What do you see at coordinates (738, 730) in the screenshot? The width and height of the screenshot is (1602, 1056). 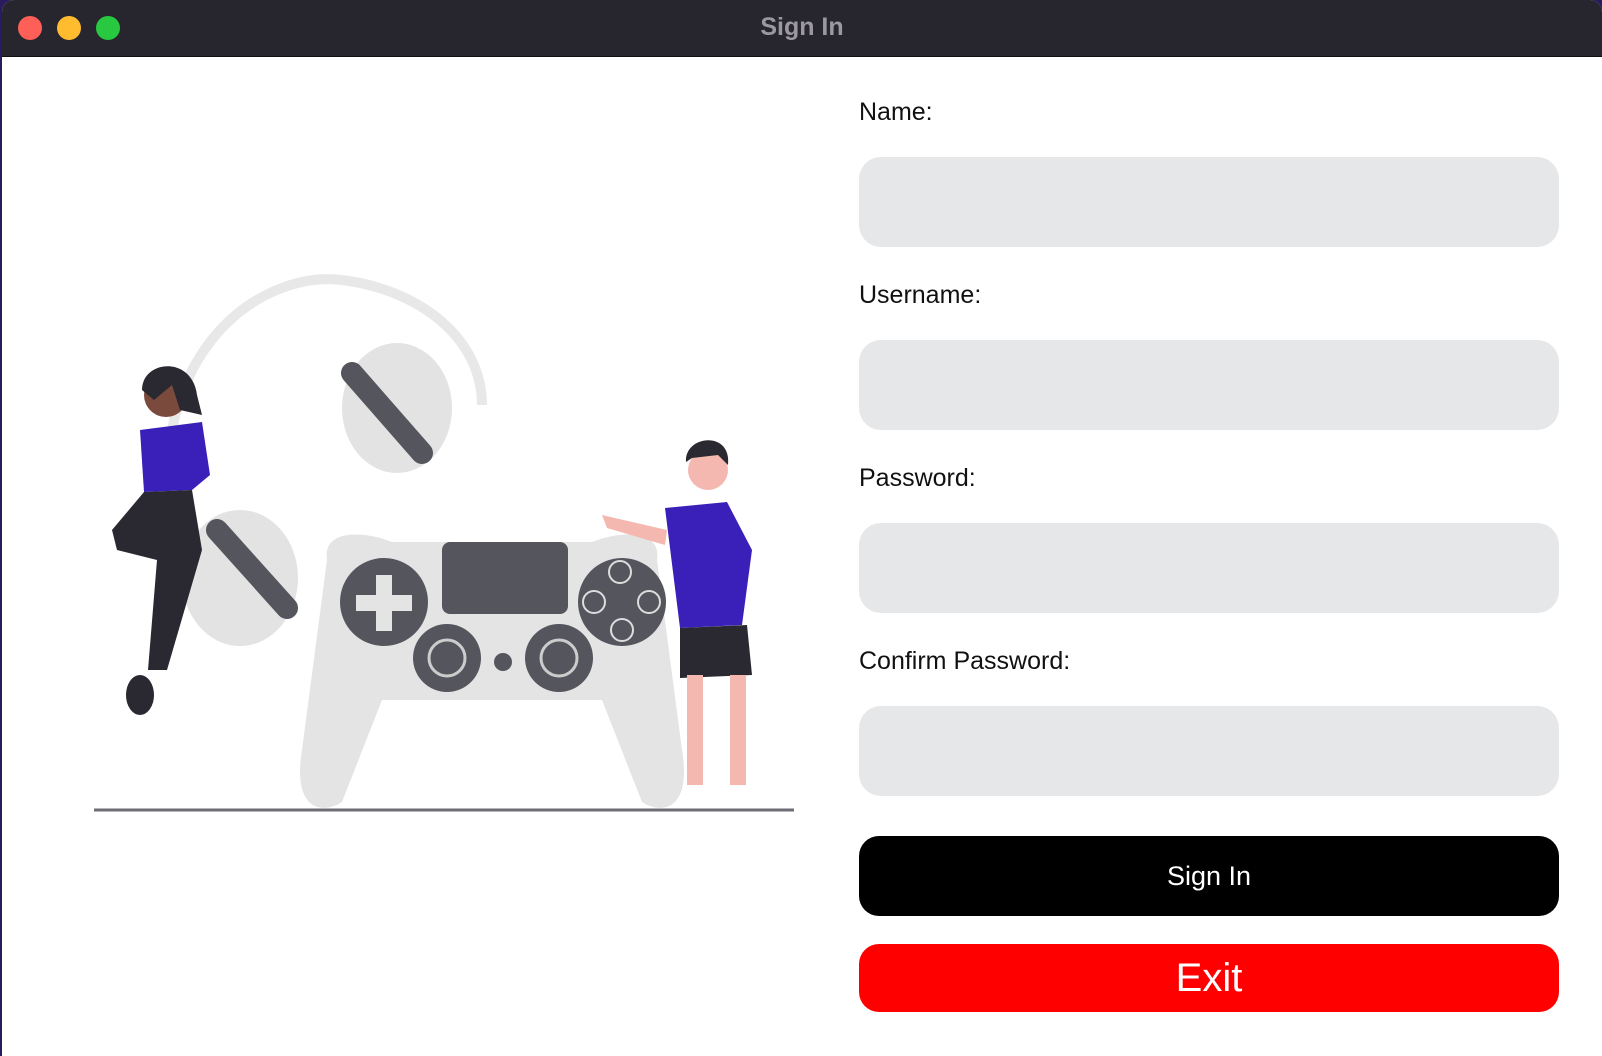 I see `man-leg-right` at bounding box center [738, 730].